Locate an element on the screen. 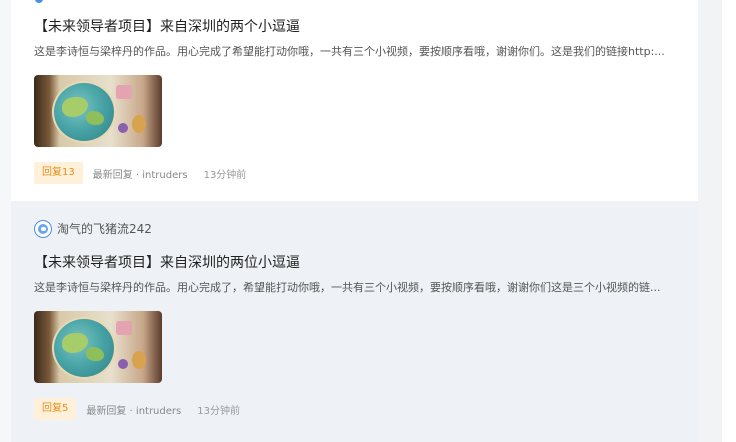 This screenshot has width=736, height=442. scrollbar-track is located at coordinates (710, 221).